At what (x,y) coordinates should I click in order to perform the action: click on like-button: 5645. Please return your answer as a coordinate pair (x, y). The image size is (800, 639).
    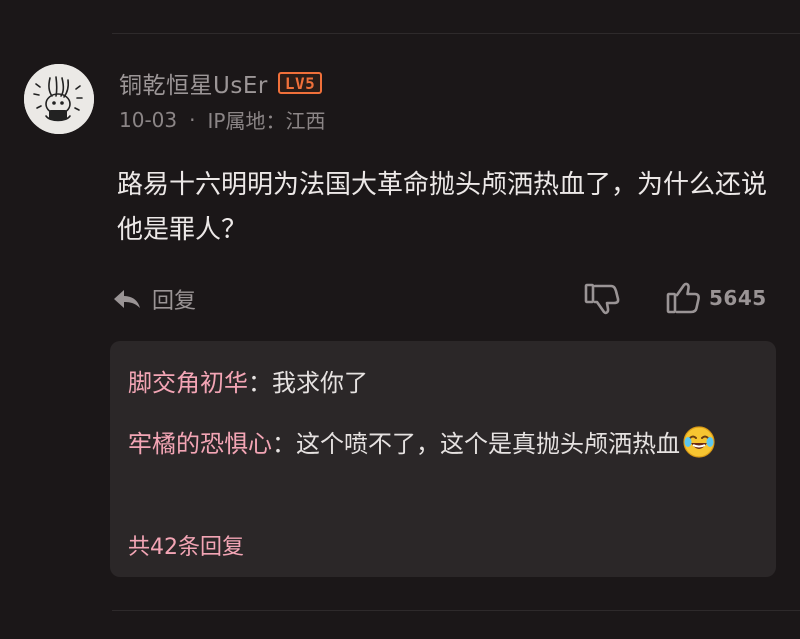
    Looking at the image, I should click on (716, 298).